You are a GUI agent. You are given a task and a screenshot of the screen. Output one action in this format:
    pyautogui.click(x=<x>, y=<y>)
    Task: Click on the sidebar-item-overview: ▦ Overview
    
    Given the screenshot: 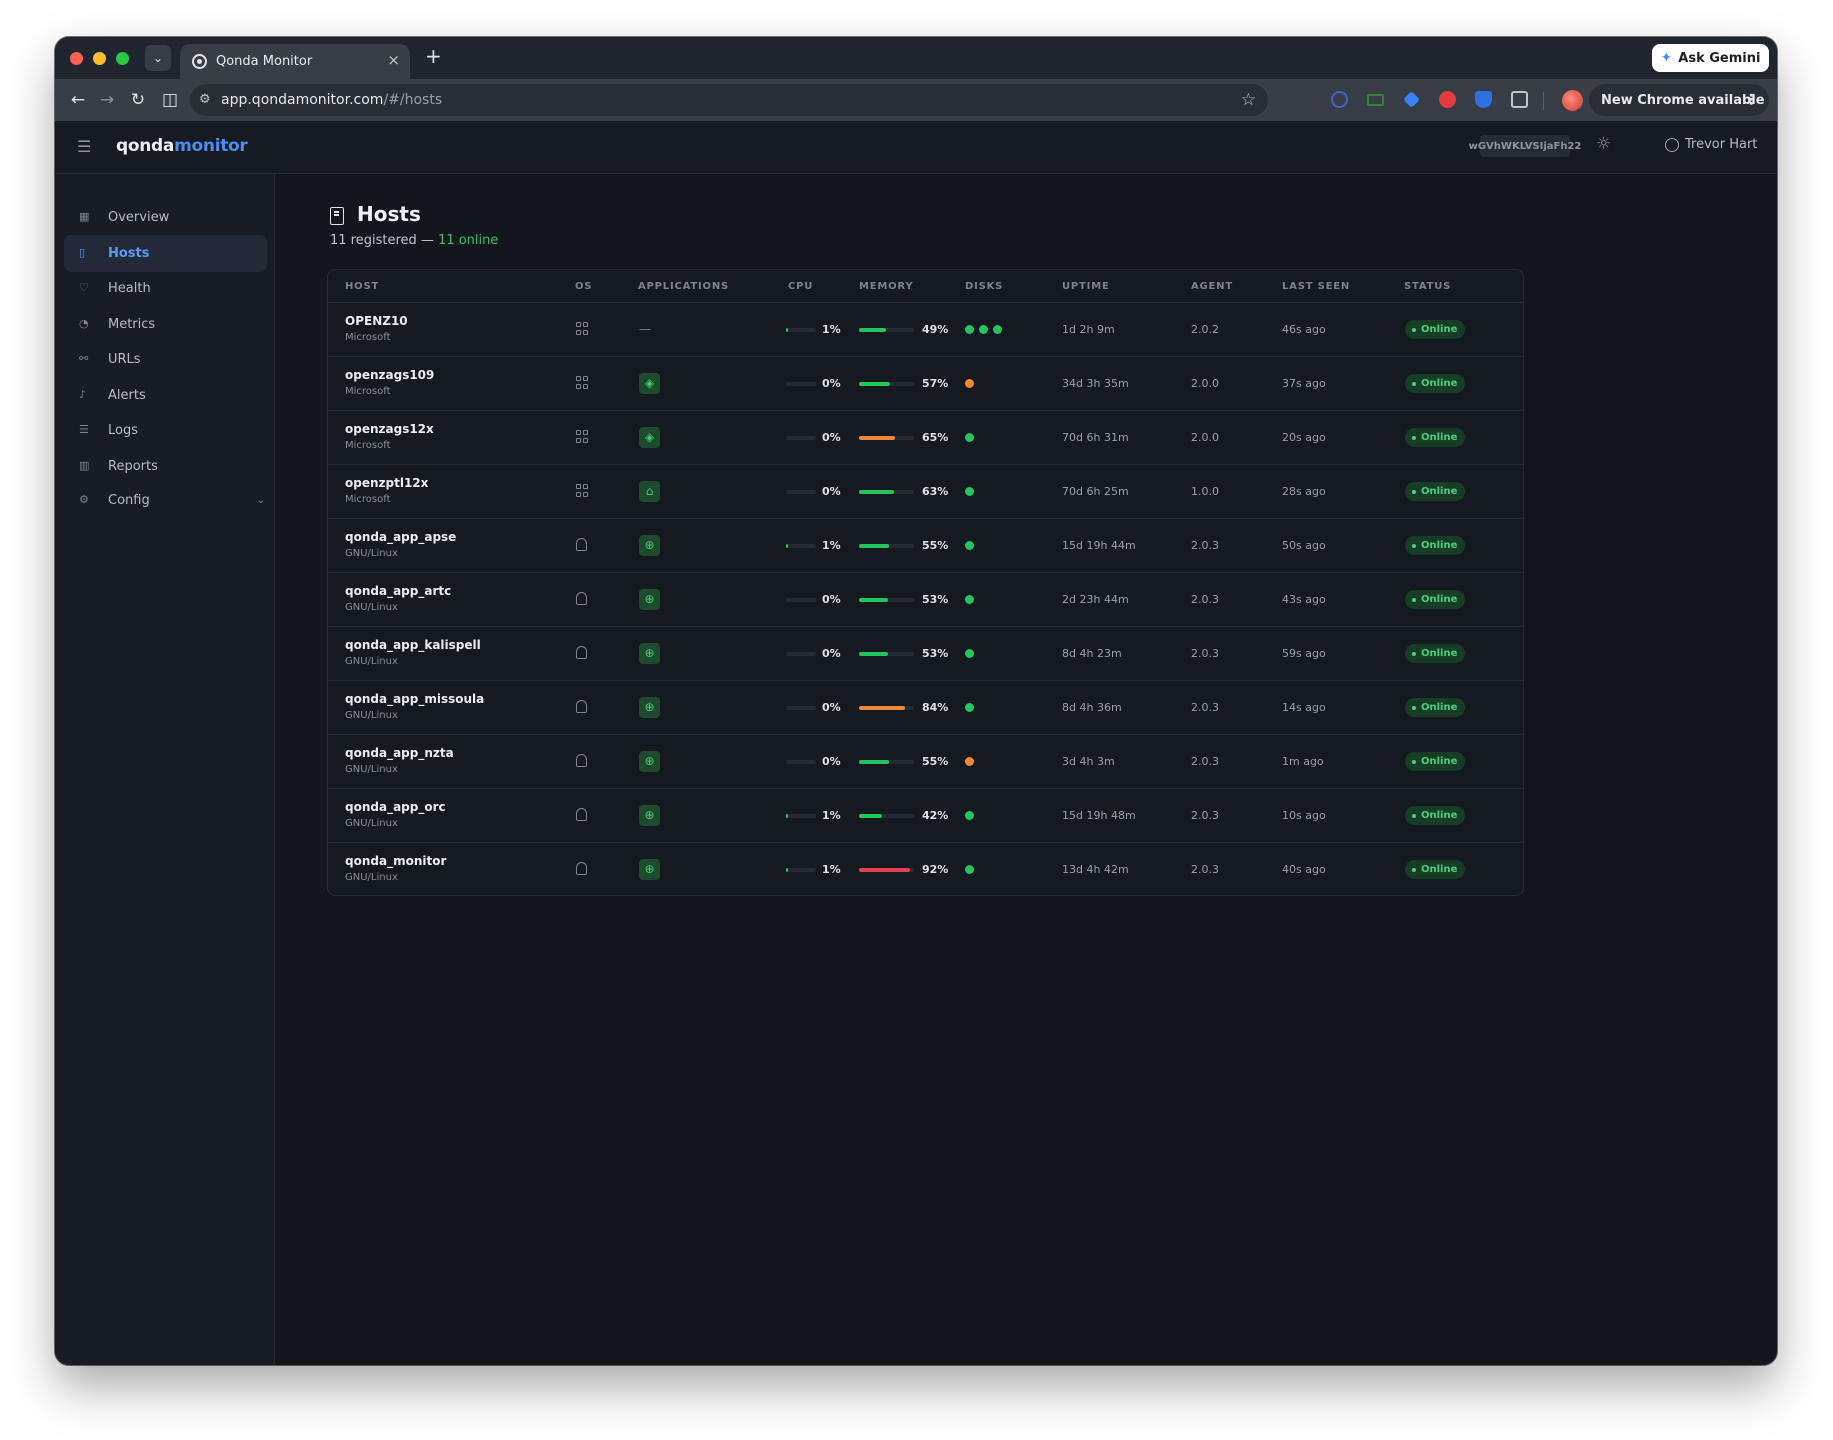 What is the action you would take?
    pyautogui.click(x=165, y=217)
    